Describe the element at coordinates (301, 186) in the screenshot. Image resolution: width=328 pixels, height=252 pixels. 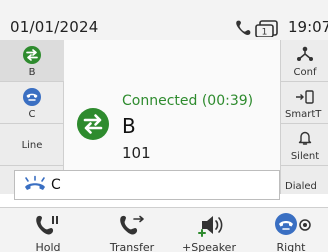
I see `dialed-label: Dialed` at that location.